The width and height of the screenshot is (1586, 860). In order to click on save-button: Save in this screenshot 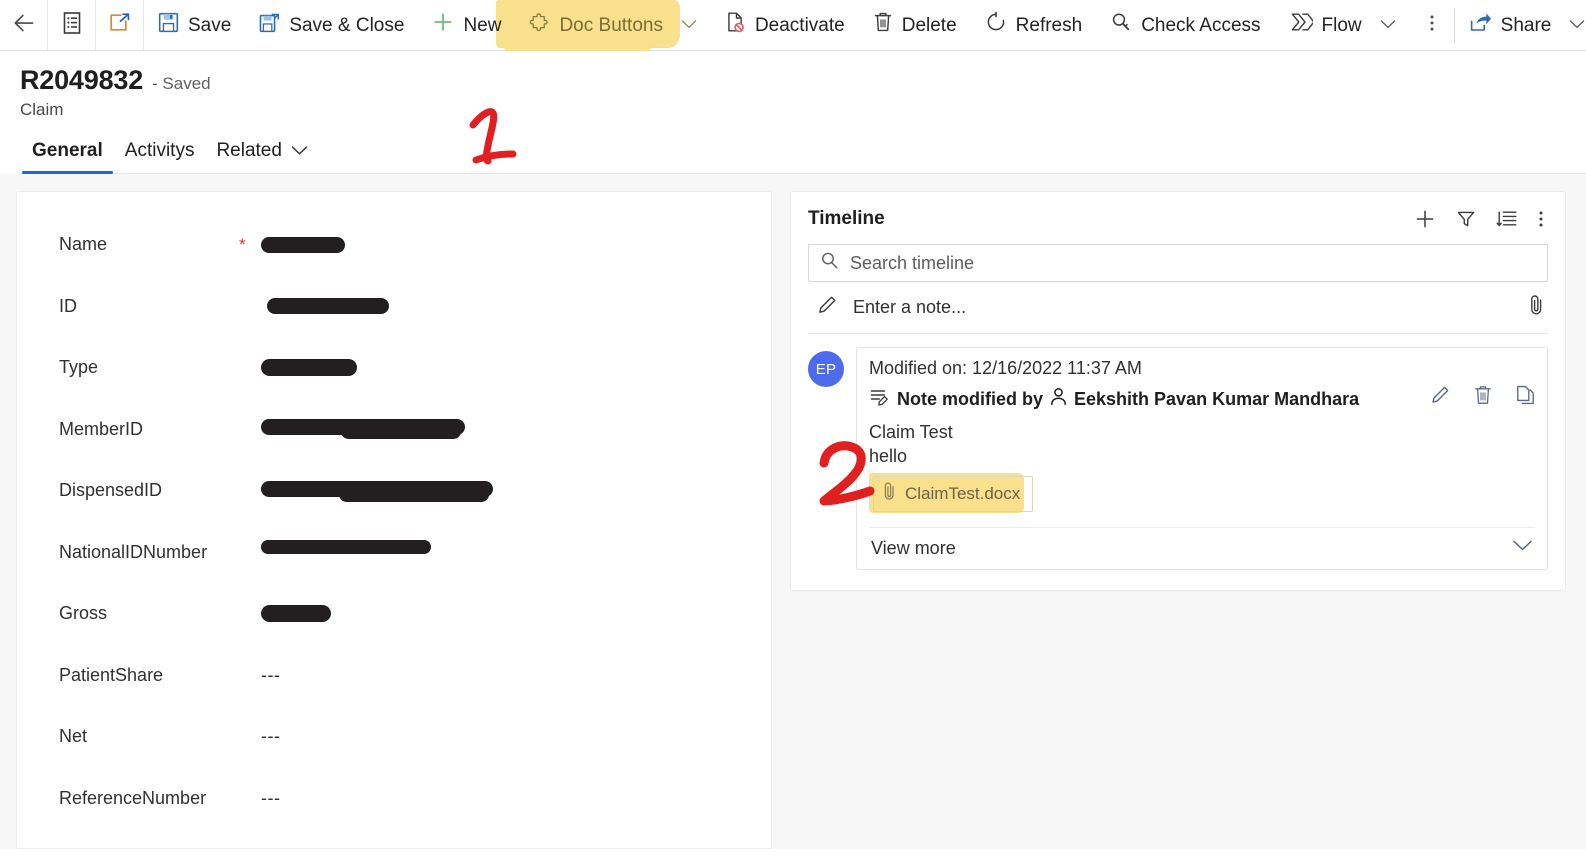, I will do `click(194, 25)`.